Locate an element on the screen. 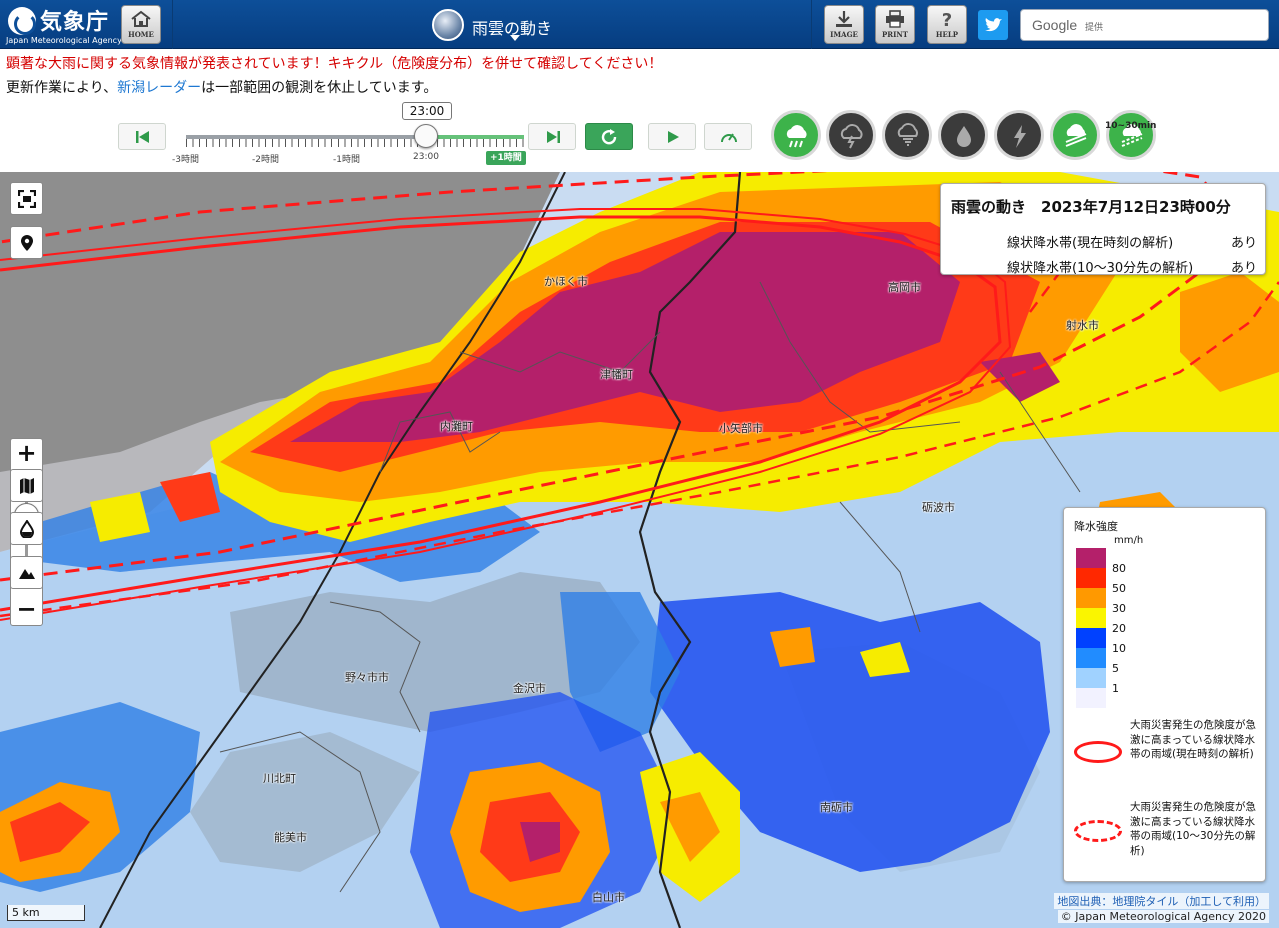  play-button is located at coordinates (672, 136).